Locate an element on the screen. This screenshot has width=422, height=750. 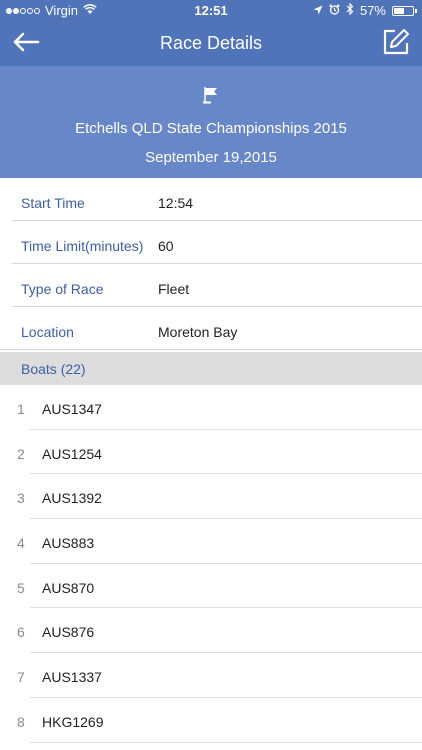
status-bar: Virgin 12:51 57% is located at coordinates (211, 11).